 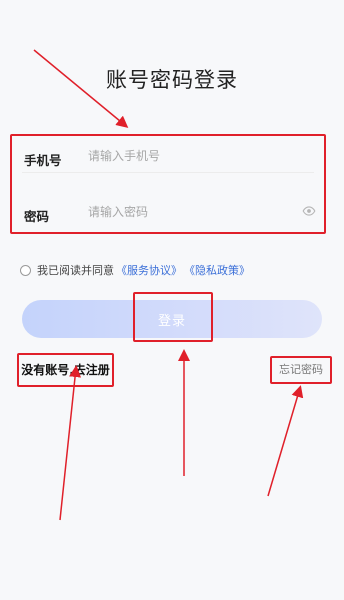 What do you see at coordinates (65, 370) in the screenshot?
I see `register-link: 没有账号,去注册` at bounding box center [65, 370].